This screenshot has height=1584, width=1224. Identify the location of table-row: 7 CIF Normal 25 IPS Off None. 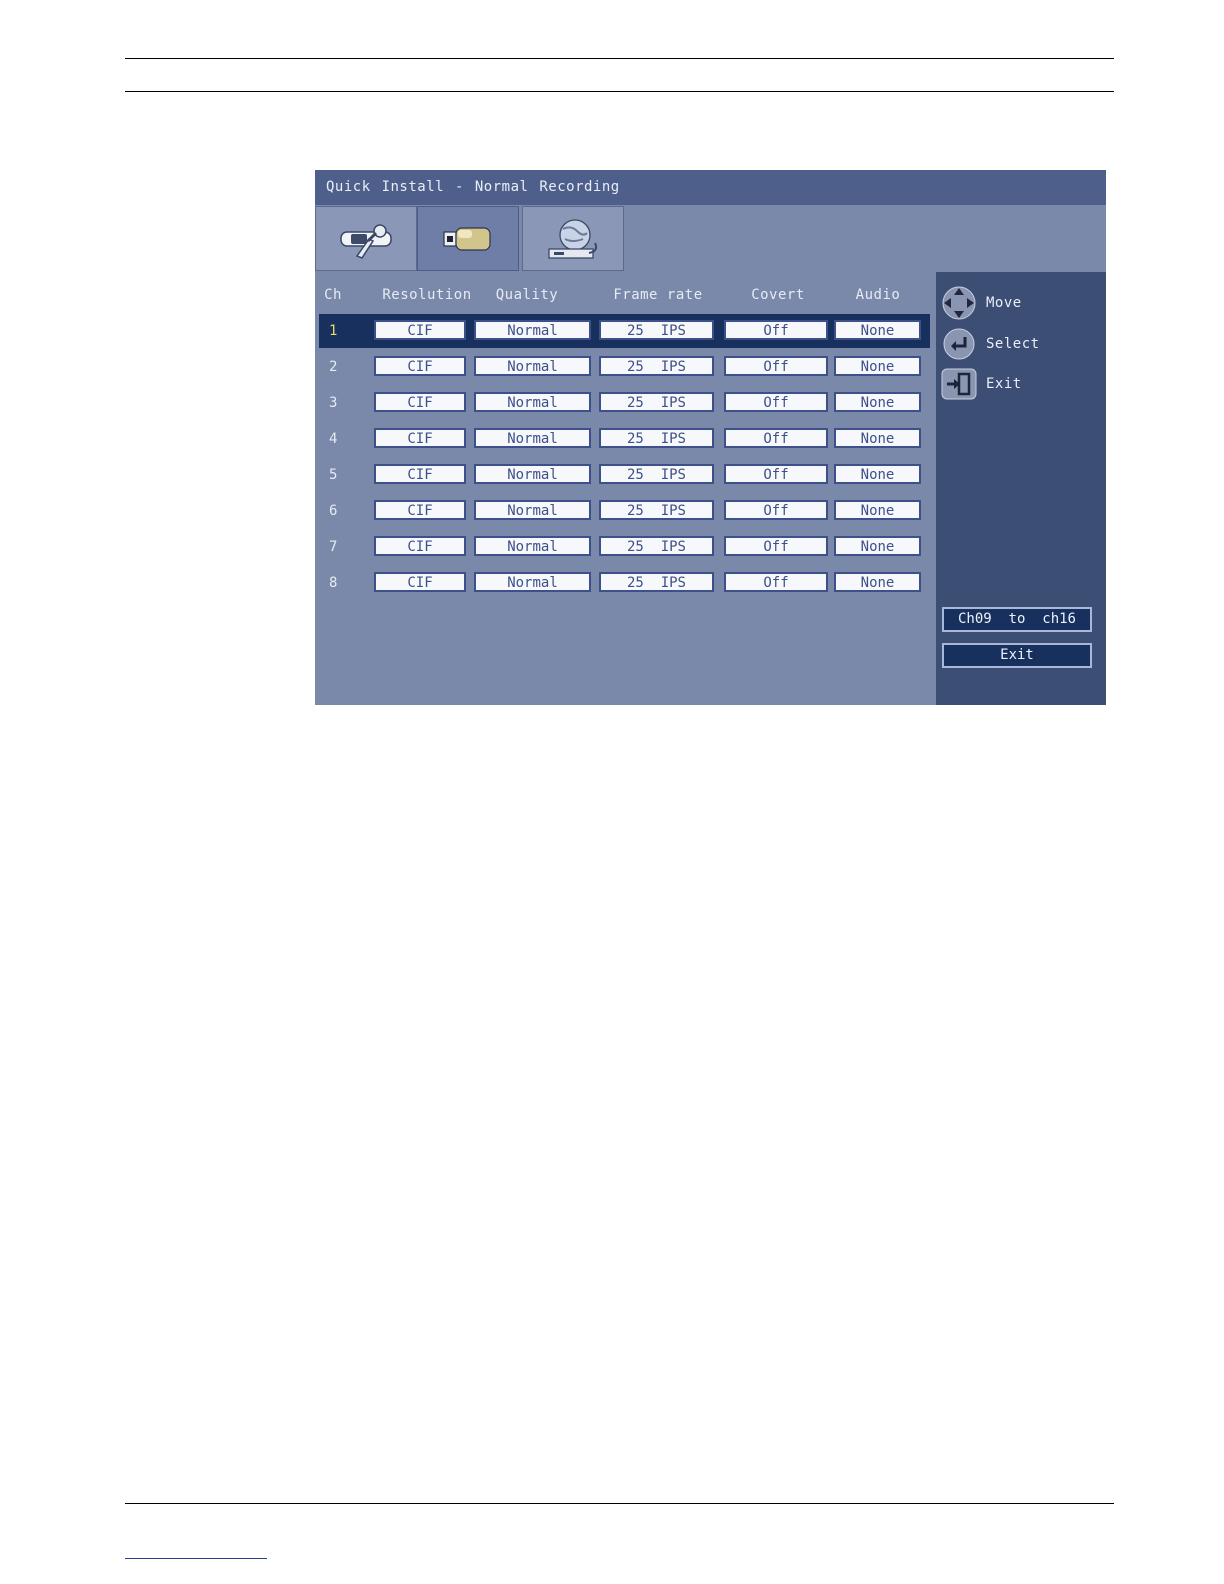
(624, 547).